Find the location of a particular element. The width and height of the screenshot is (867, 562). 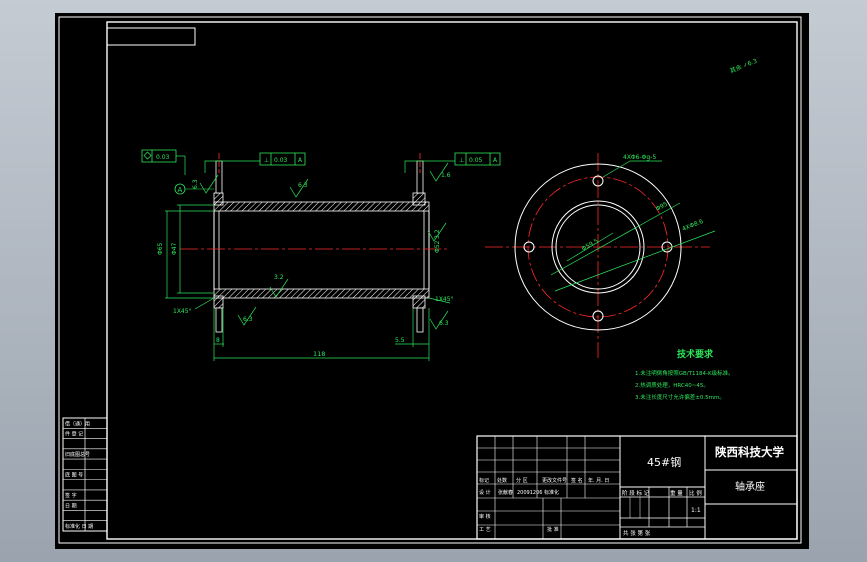

side-table-label: 标准化 日 期 is located at coordinates (79, 526).